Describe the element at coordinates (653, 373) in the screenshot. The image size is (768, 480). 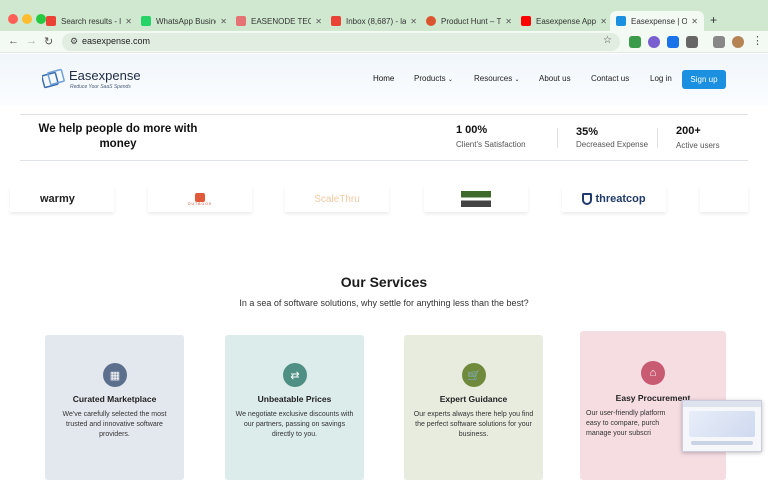
I see `tag-icon: ⌂` at that location.